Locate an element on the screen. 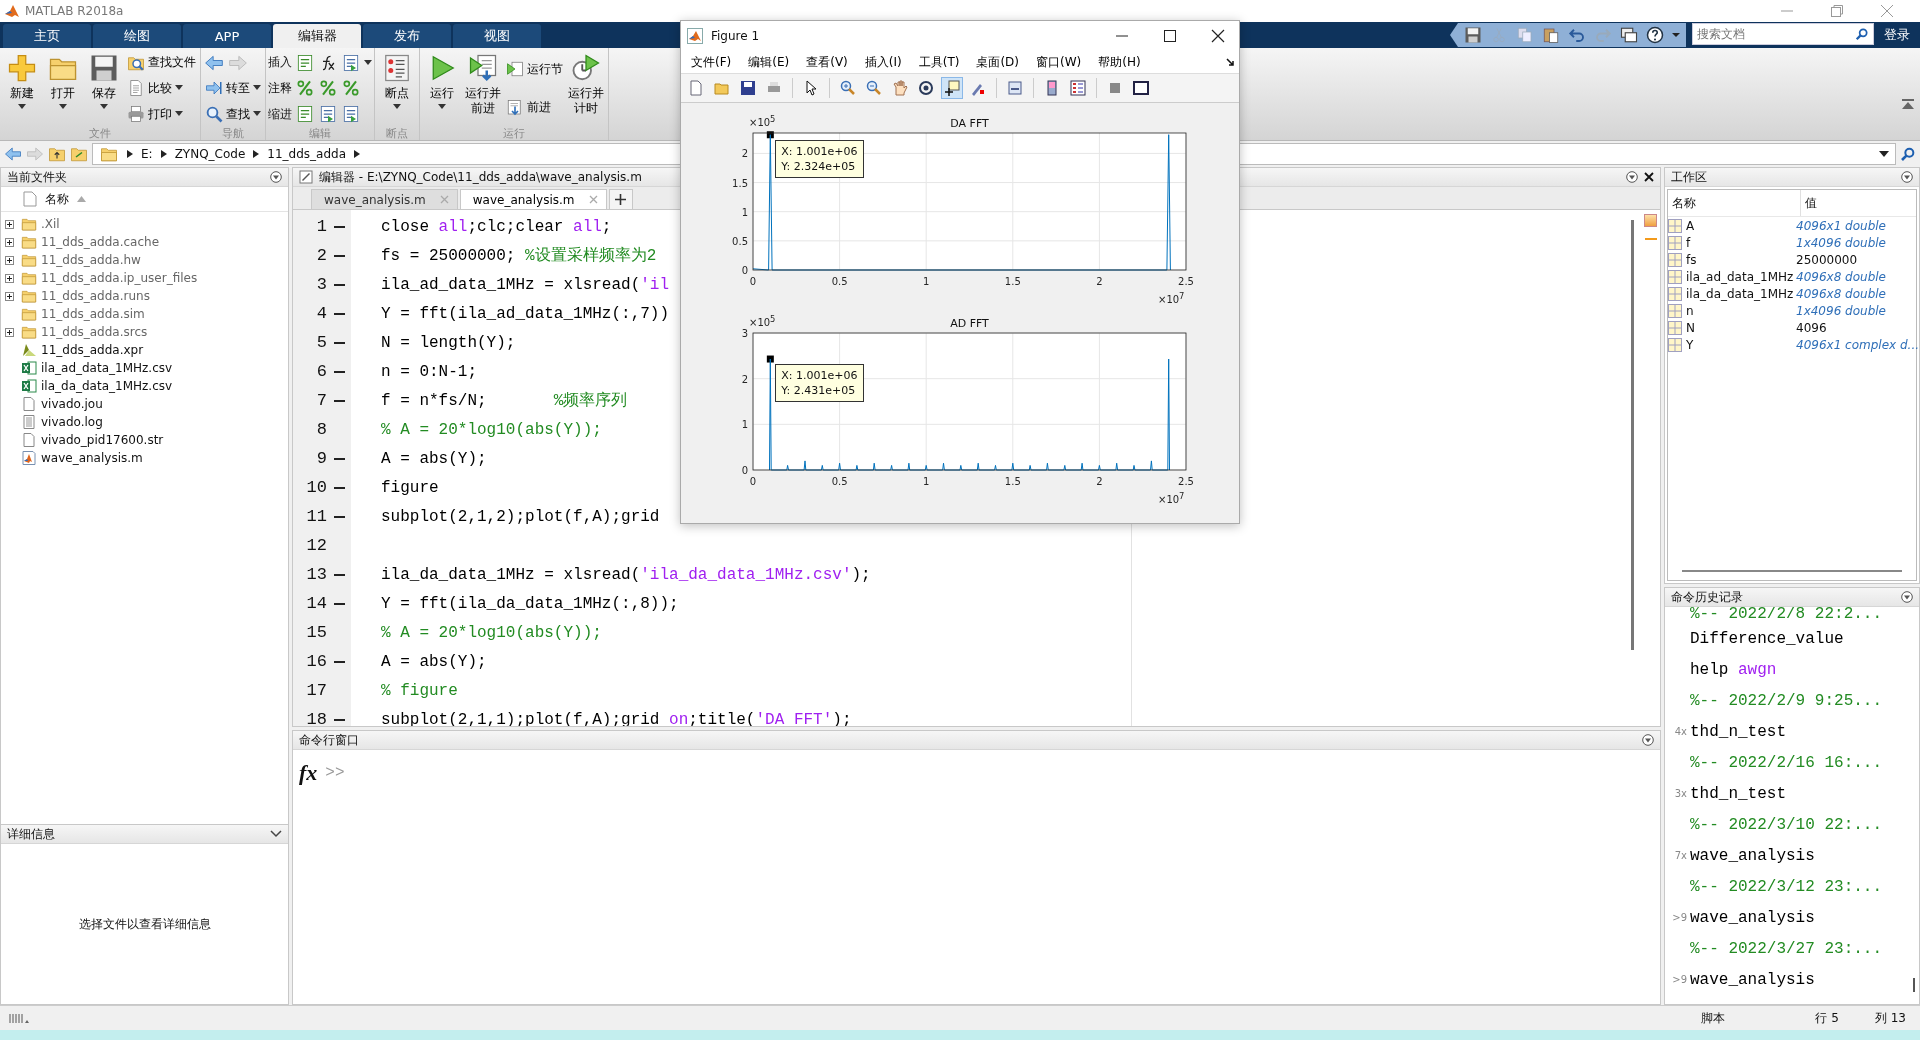  line-number: 14 is located at coordinates (316, 603).